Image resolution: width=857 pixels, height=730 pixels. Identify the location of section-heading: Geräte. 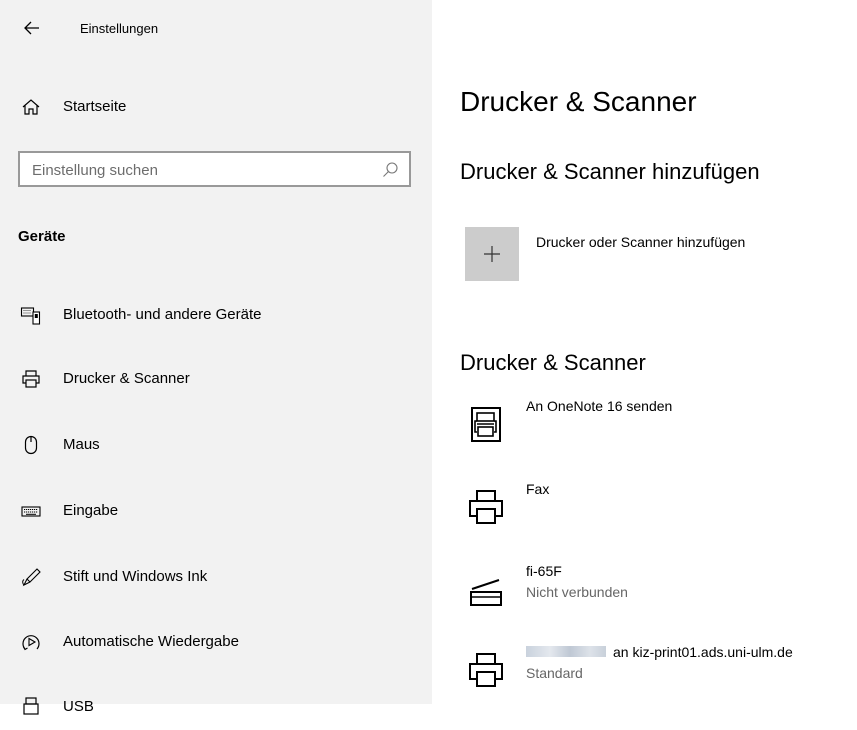
(42, 236).